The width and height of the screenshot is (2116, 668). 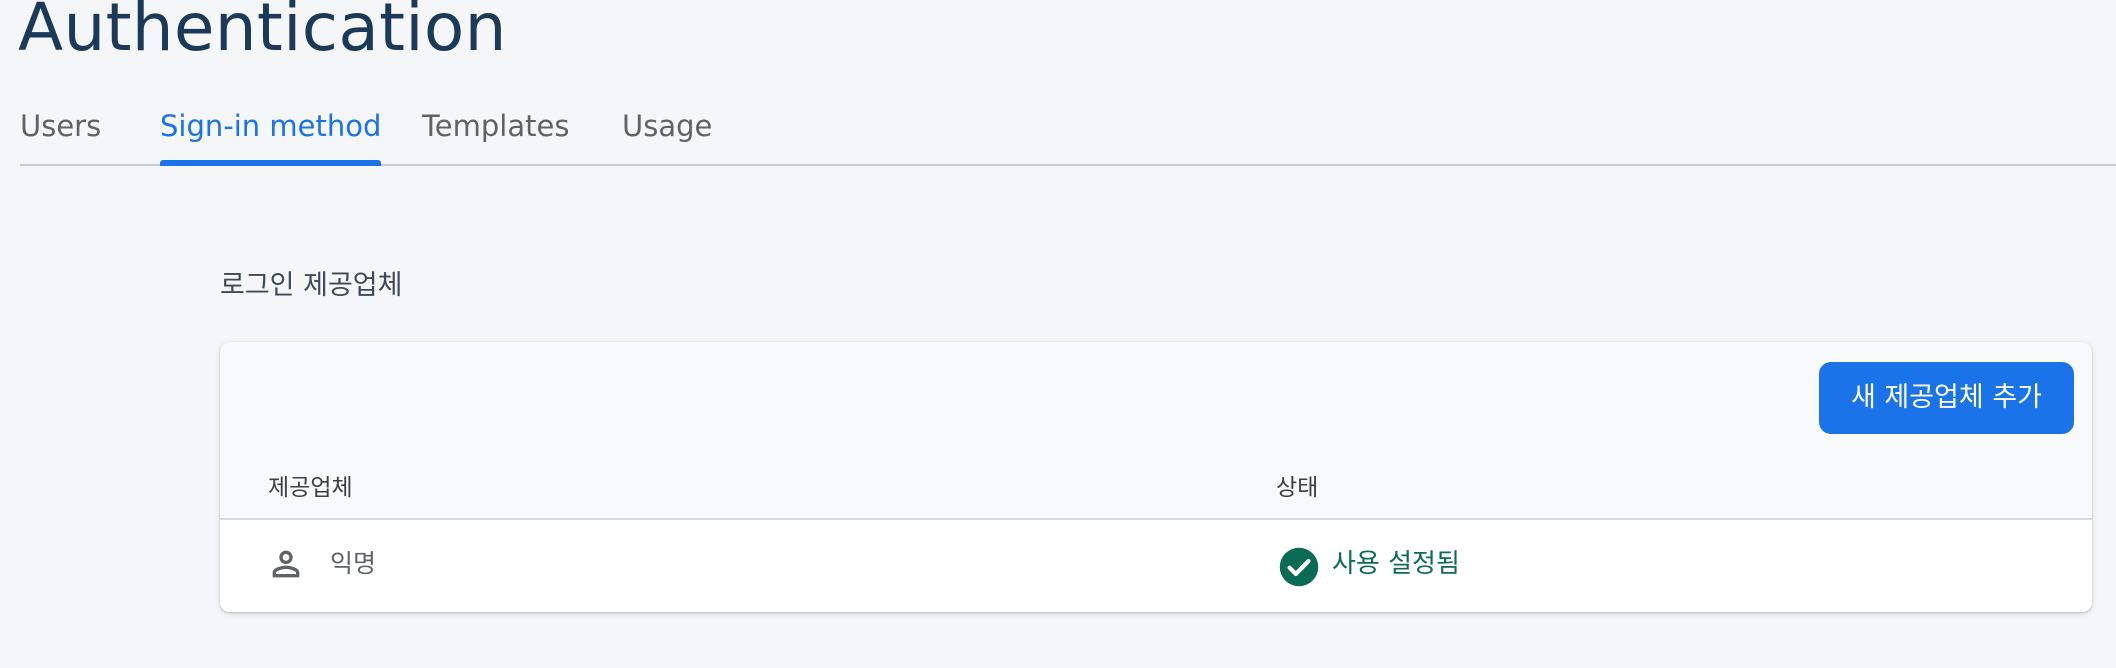 What do you see at coordinates (1299, 567) in the screenshot?
I see `check-circle-icon` at bounding box center [1299, 567].